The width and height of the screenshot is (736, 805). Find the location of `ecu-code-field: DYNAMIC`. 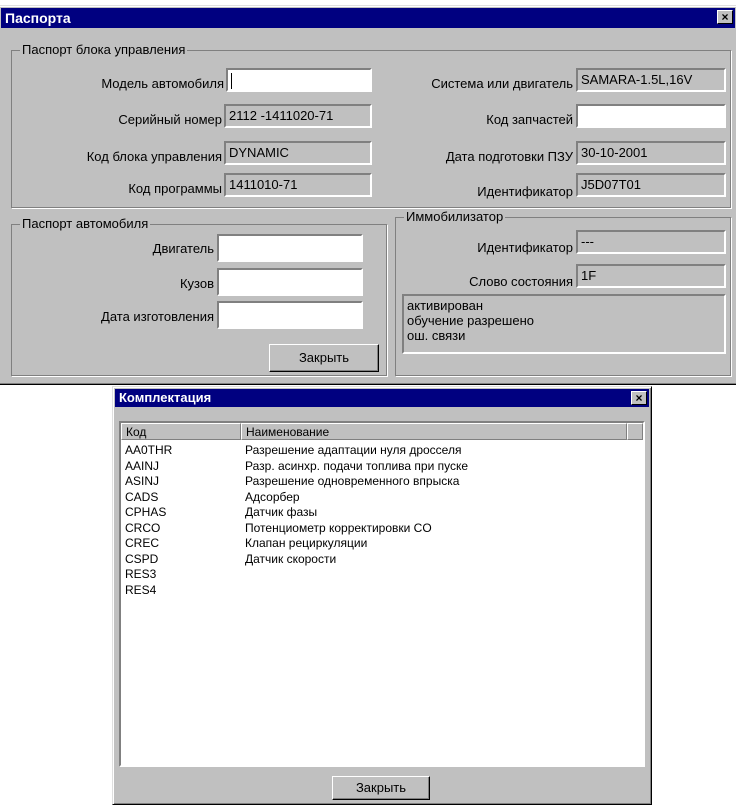

ecu-code-field: DYNAMIC is located at coordinates (298, 153).